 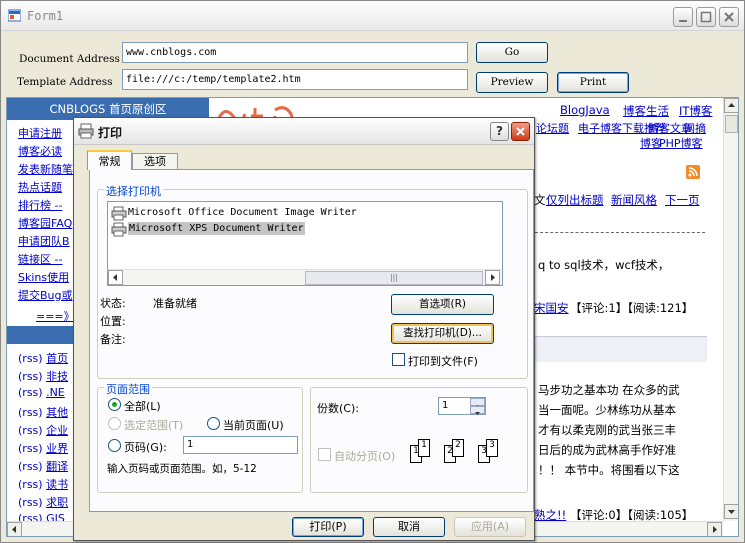 What do you see at coordinates (585, 110) in the screenshot?
I see `top-link-blogjava: BlogJava` at bounding box center [585, 110].